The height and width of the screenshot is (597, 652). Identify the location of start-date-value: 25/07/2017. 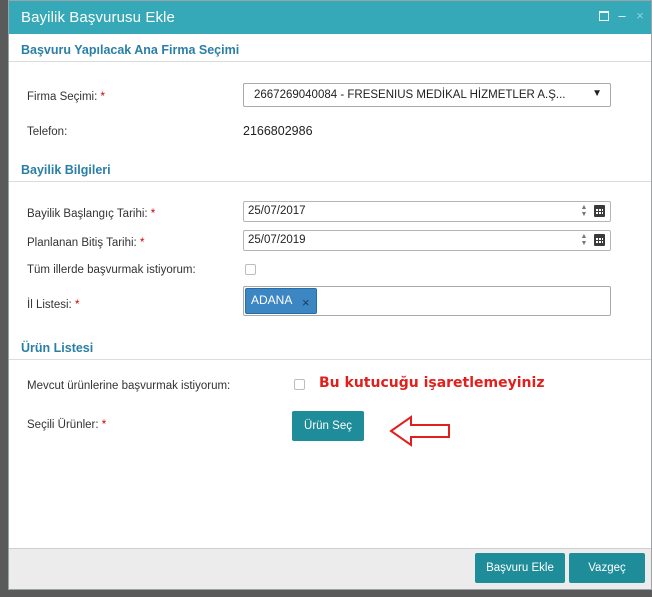
(277, 211).